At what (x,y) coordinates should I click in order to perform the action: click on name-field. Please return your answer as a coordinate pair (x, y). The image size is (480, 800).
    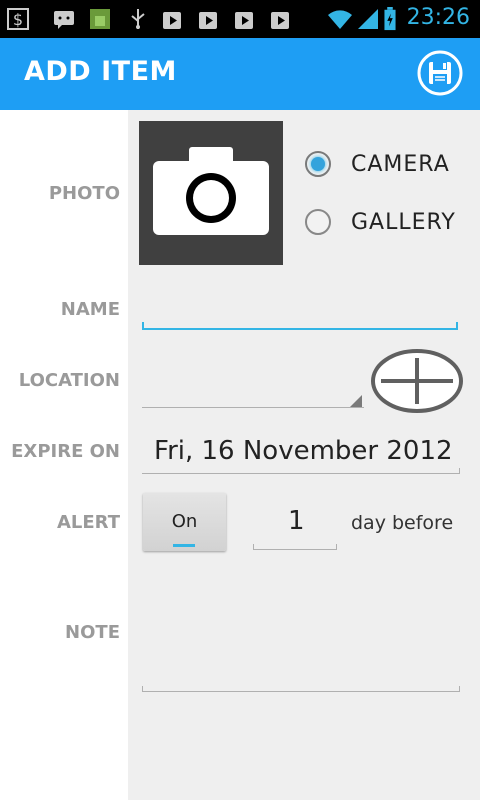
    Looking at the image, I should click on (300, 309).